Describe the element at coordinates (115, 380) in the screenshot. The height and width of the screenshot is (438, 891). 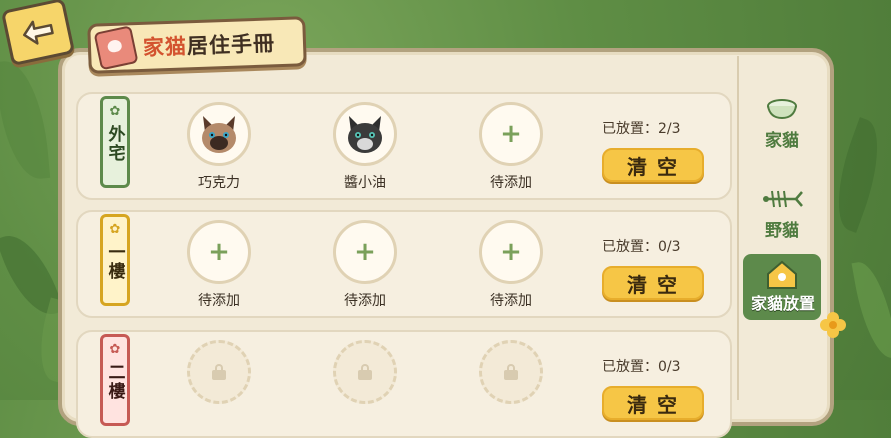
I see `room-tag: ✿ 二樓` at that location.